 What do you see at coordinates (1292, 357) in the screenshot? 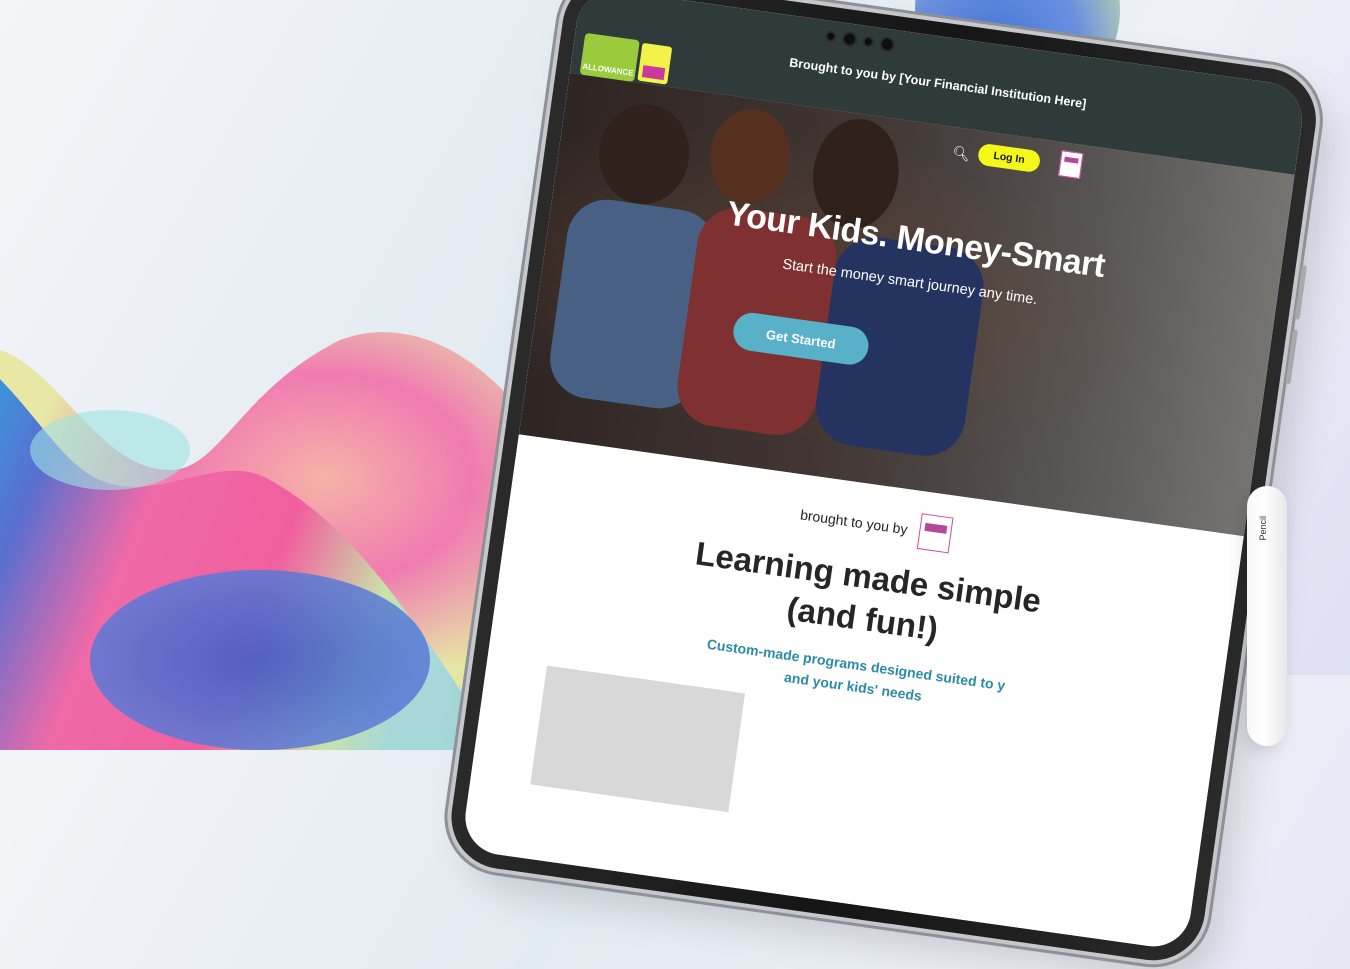
I see `volume-down-button` at bounding box center [1292, 357].